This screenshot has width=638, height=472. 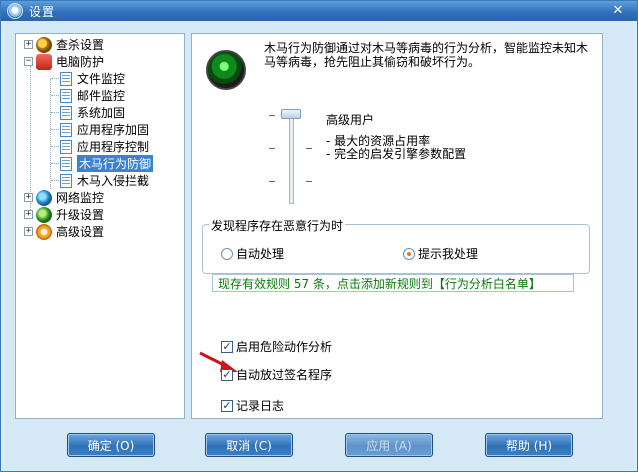 I want to click on tree-item-app-control: 应用程序控制, so click(x=104, y=146).